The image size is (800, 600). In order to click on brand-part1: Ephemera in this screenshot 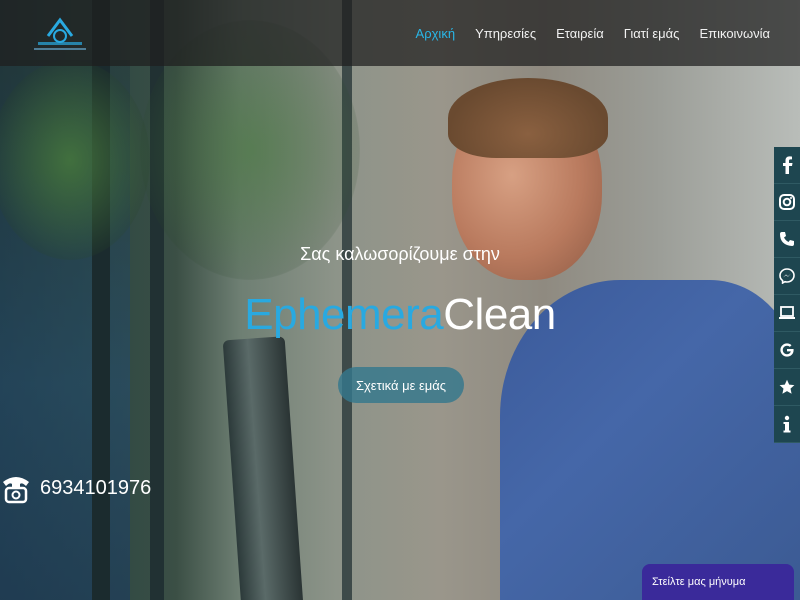, I will do `click(344, 314)`.